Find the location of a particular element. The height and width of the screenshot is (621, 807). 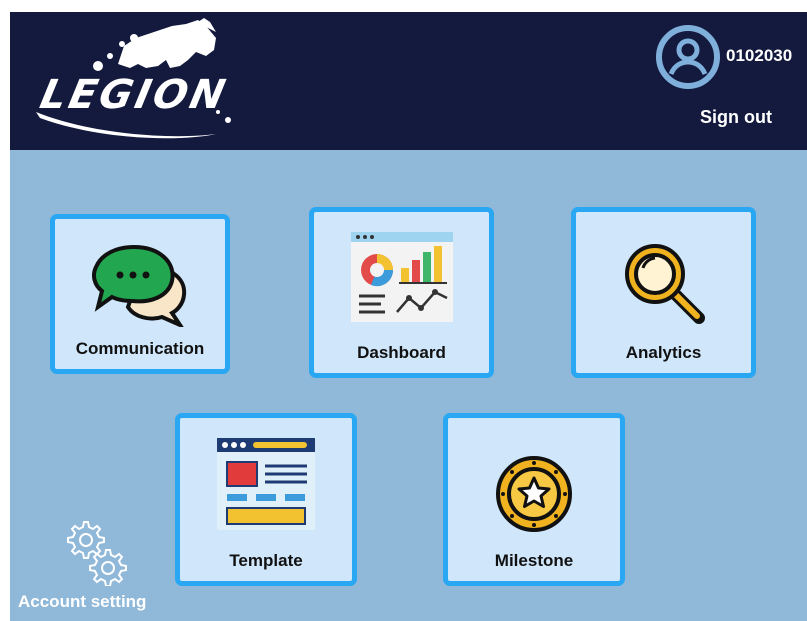

gears-icon is located at coordinates (95, 552).